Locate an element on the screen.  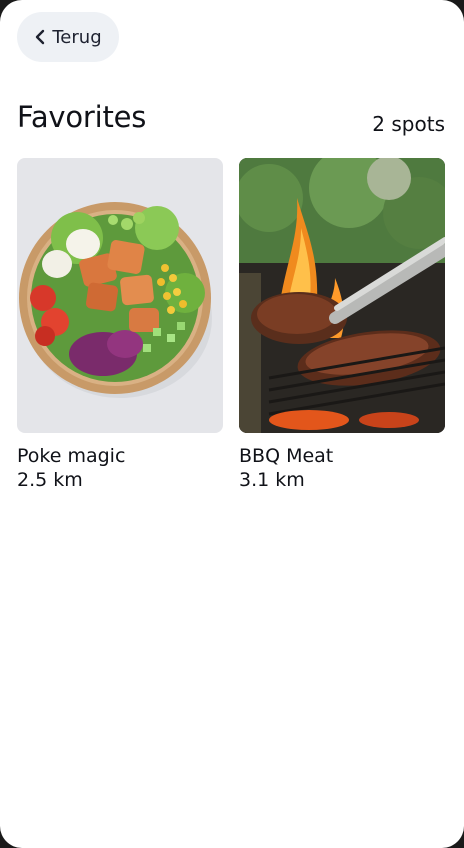
favorite-name: BBQ Meat is located at coordinates (286, 456).